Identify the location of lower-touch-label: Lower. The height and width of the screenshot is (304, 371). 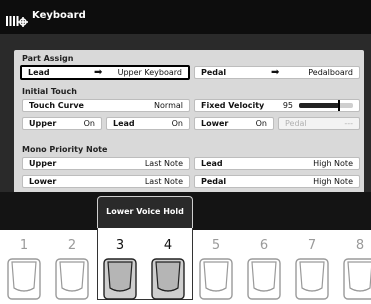
(215, 123).